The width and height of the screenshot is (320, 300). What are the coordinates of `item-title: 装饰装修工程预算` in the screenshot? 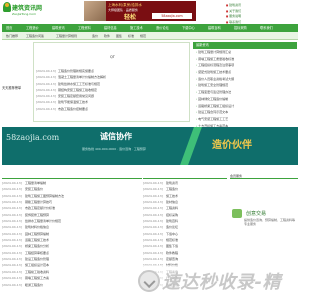 It's located at (37, 215).